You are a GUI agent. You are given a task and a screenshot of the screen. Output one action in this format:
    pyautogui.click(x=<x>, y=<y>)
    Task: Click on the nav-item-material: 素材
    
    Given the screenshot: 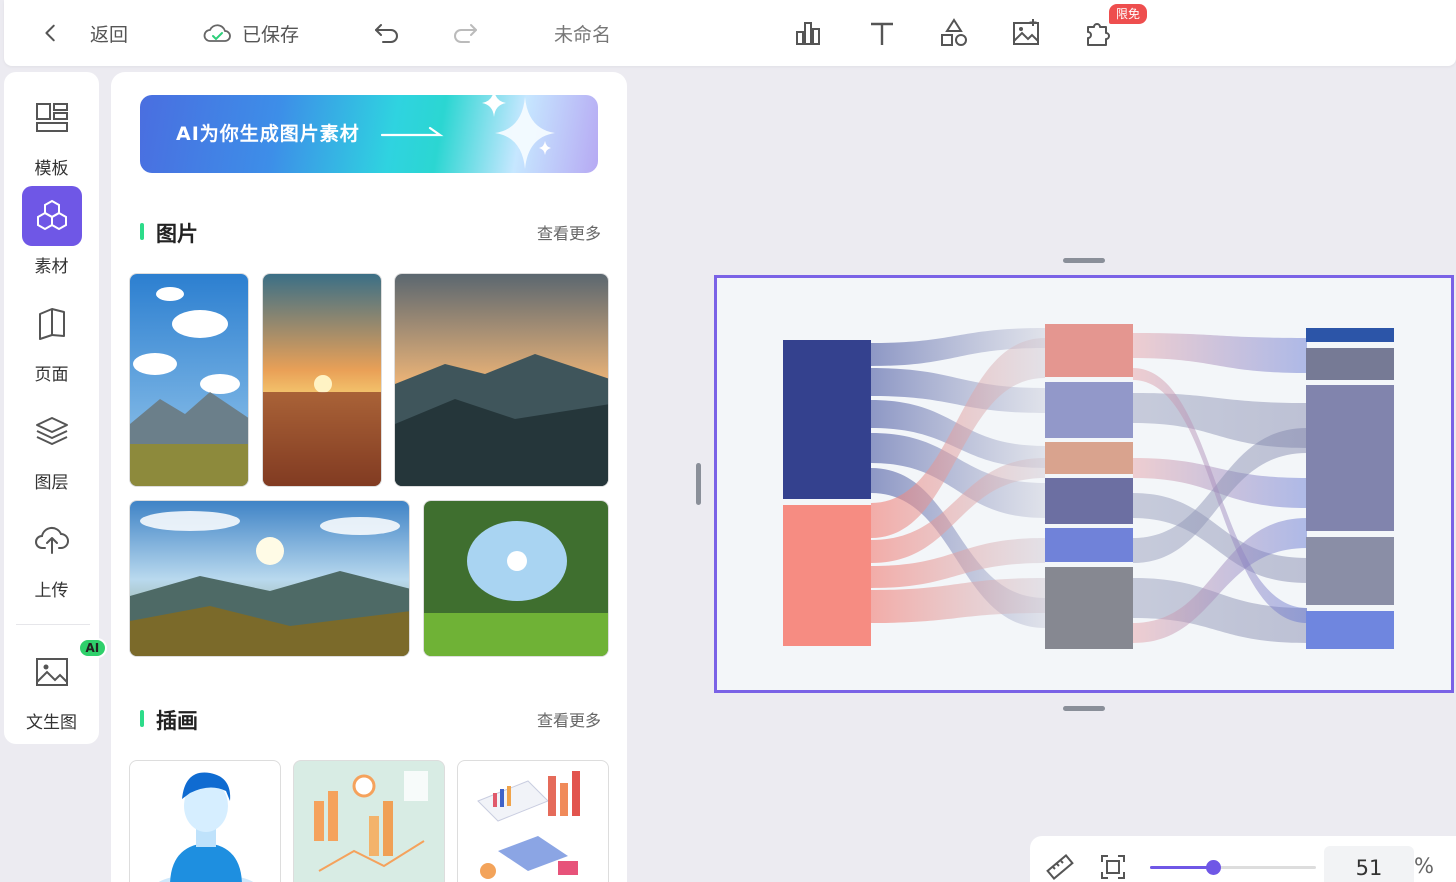 What is the action you would take?
    pyautogui.click(x=51, y=231)
    